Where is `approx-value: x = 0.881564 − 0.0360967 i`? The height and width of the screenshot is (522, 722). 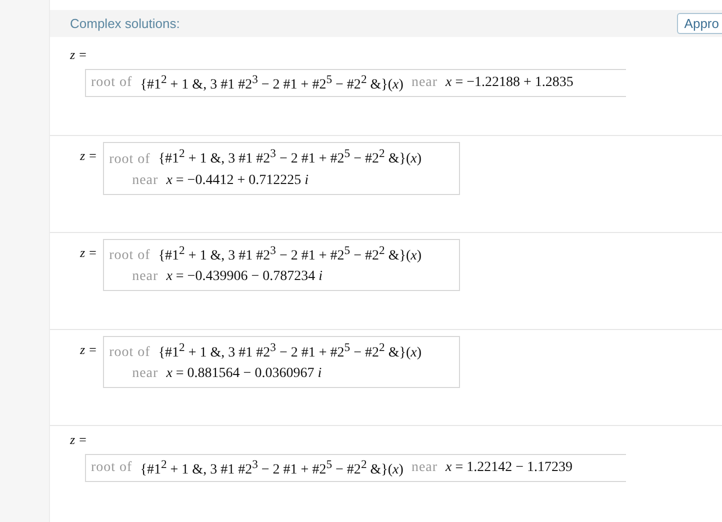 approx-value: x = 0.881564 − 0.0360967 i is located at coordinates (244, 374).